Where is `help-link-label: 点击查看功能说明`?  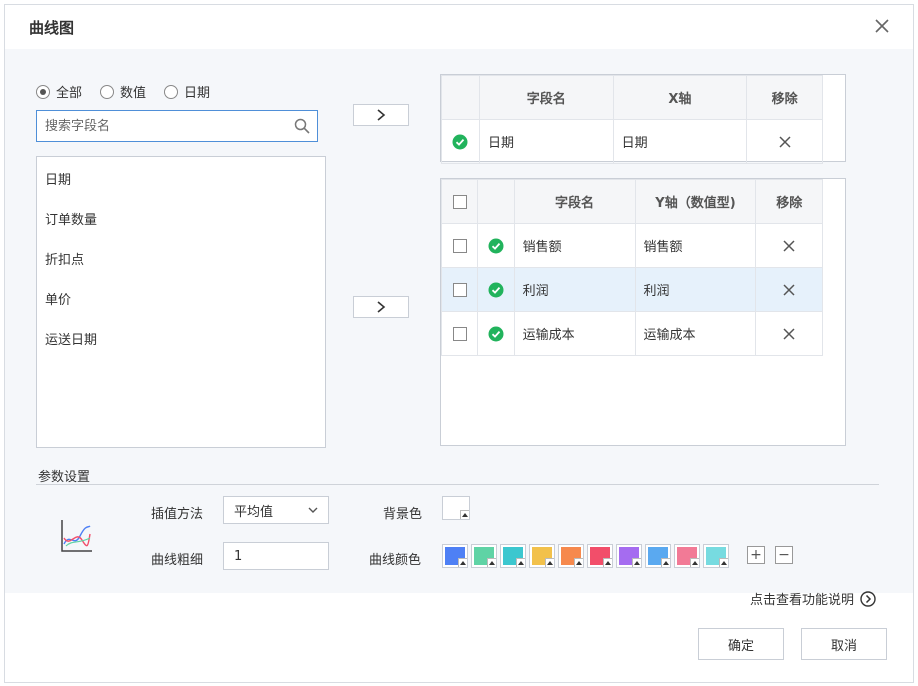
help-link-label: 点击查看功能说明 is located at coordinates (801, 600).